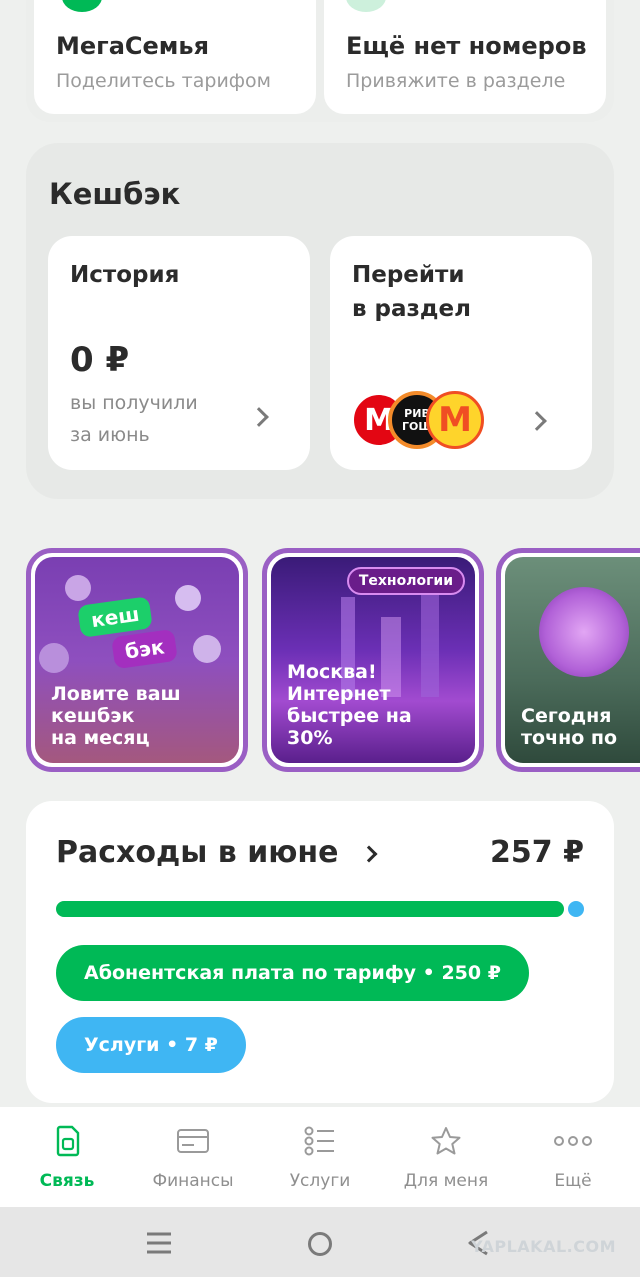 Image resolution: width=640 pixels, height=1277 pixels. I want to click on menu-icon, so click(159, 1245).